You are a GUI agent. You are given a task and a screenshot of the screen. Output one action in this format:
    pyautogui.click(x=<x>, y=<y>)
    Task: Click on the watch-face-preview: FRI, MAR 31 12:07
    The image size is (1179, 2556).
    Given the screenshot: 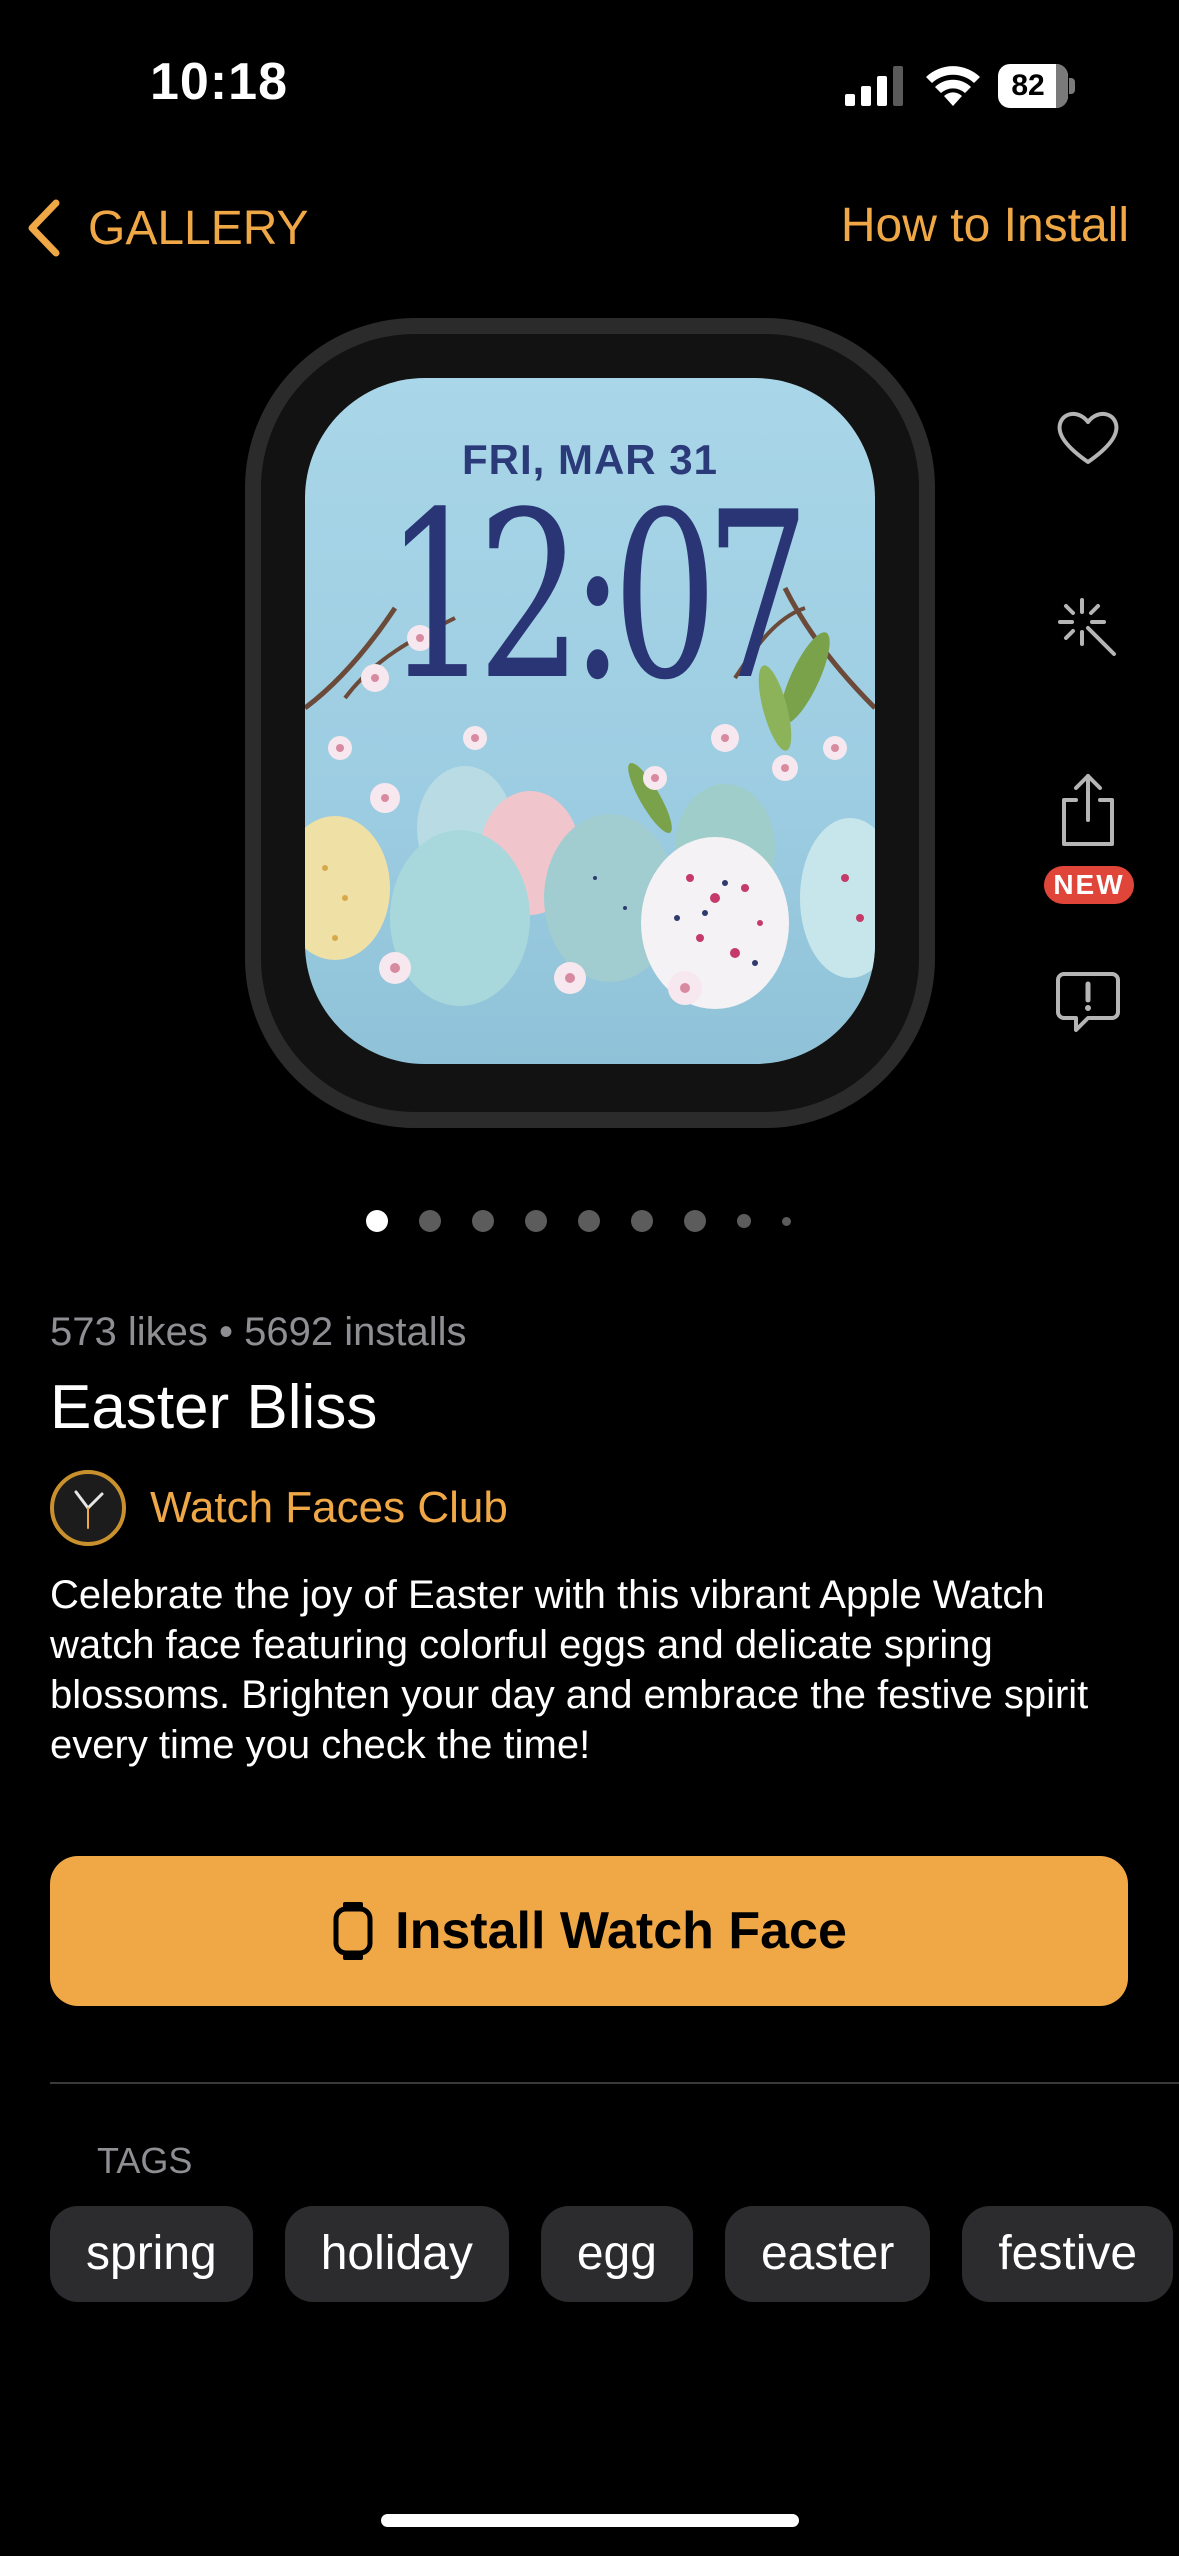 What is the action you would take?
    pyautogui.click(x=590, y=721)
    